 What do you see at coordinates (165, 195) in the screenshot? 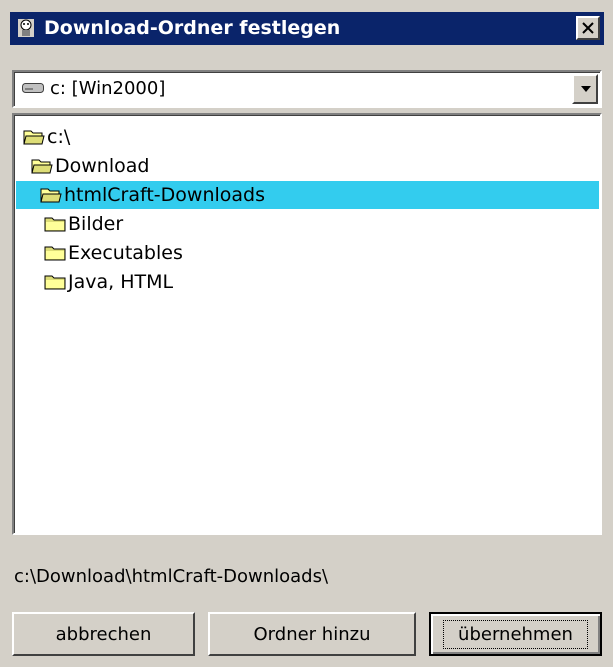
I see `tree-item-label: htmlCraft-Downloads` at bounding box center [165, 195].